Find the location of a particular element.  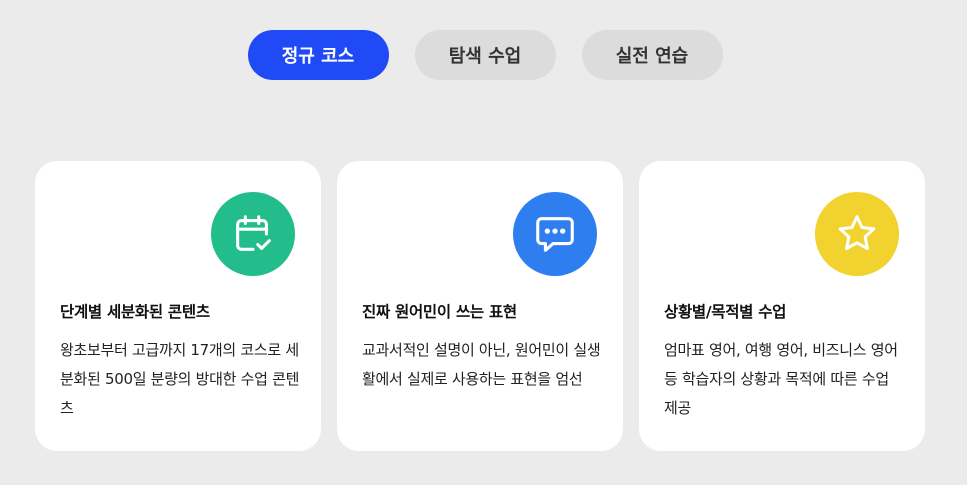

calendar-check-icon is located at coordinates (253, 233).